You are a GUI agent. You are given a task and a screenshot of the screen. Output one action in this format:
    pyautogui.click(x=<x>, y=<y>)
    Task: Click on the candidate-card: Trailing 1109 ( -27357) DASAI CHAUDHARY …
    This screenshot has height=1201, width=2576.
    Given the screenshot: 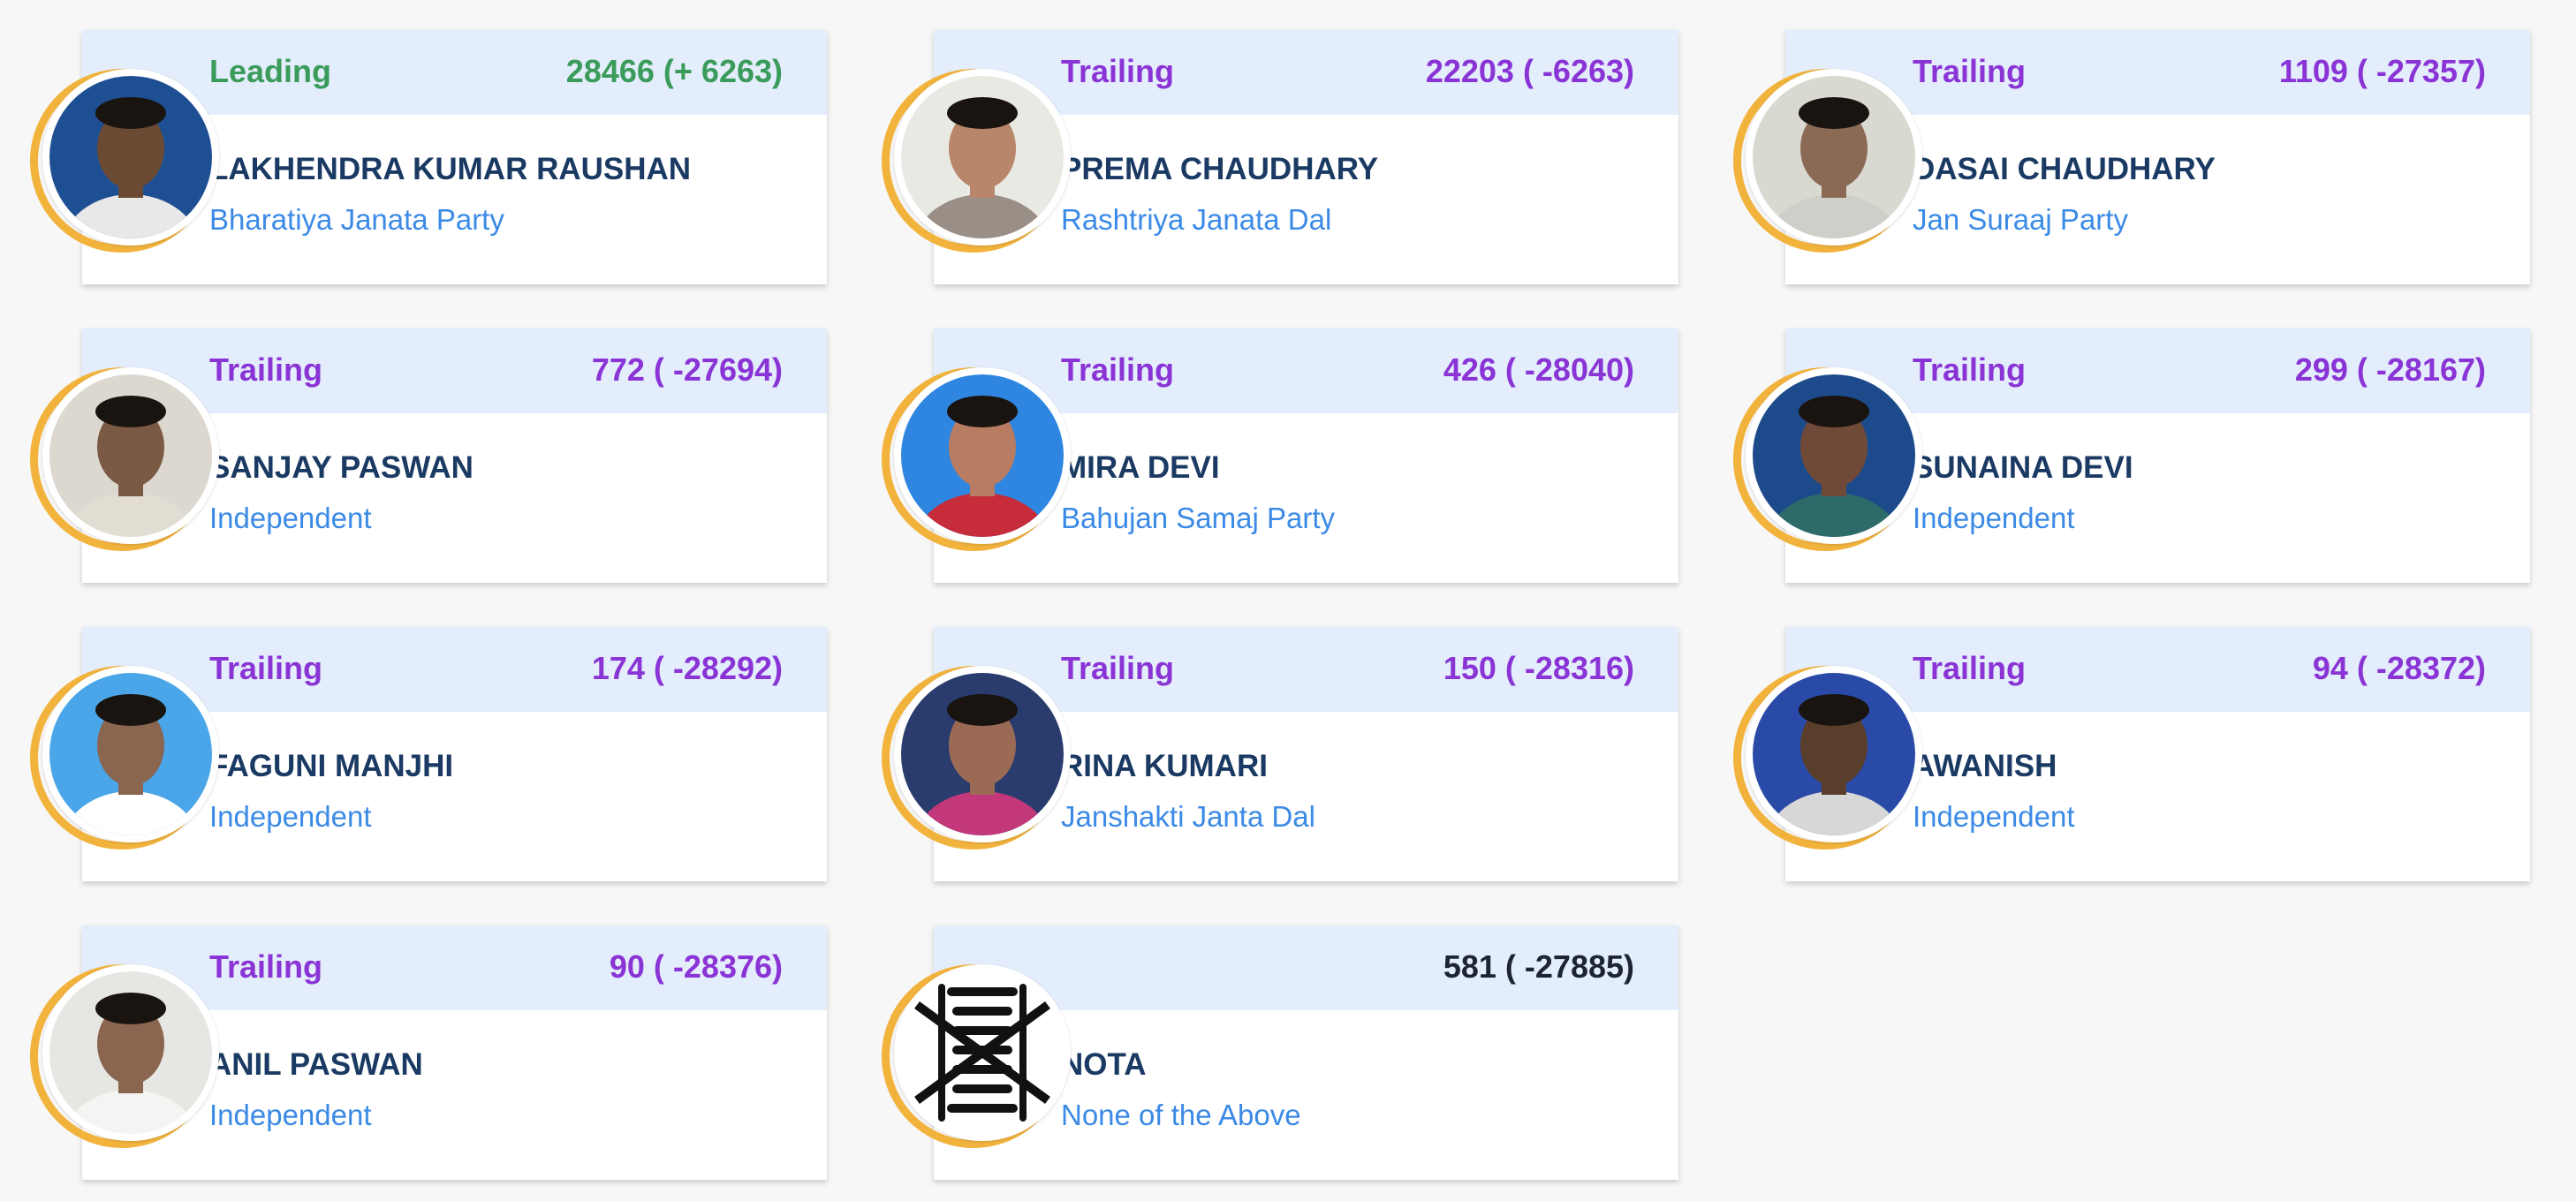 What is the action you would take?
    pyautogui.click(x=2117, y=158)
    